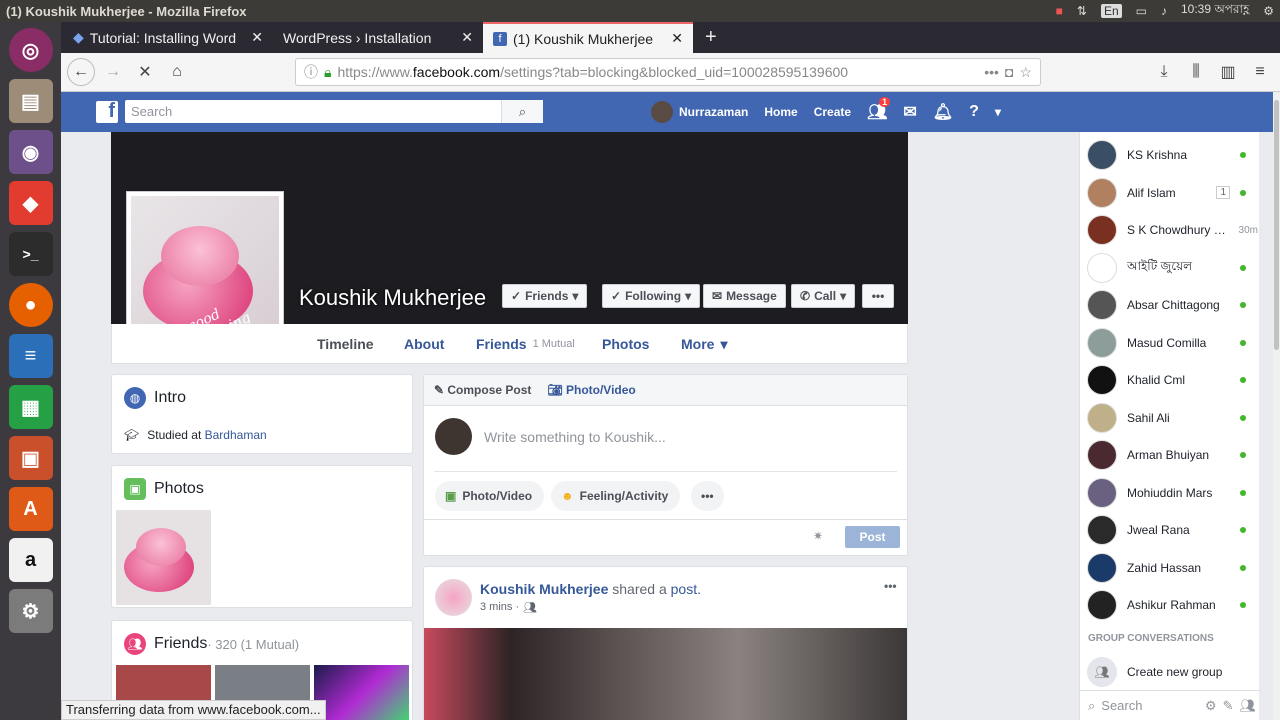 The height and width of the screenshot is (720, 1280). I want to click on chat-contact: Masud Comilla, so click(1170, 343).